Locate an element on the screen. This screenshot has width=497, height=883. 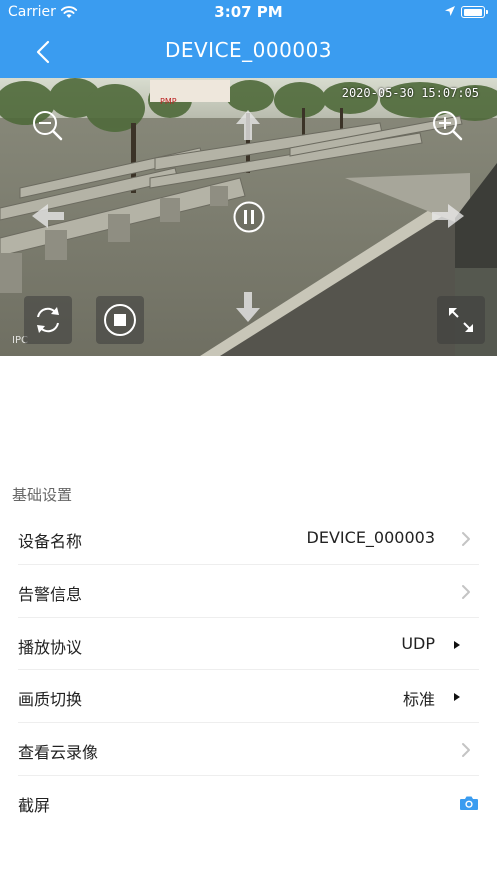
camera-icon is located at coordinates (469, 803).